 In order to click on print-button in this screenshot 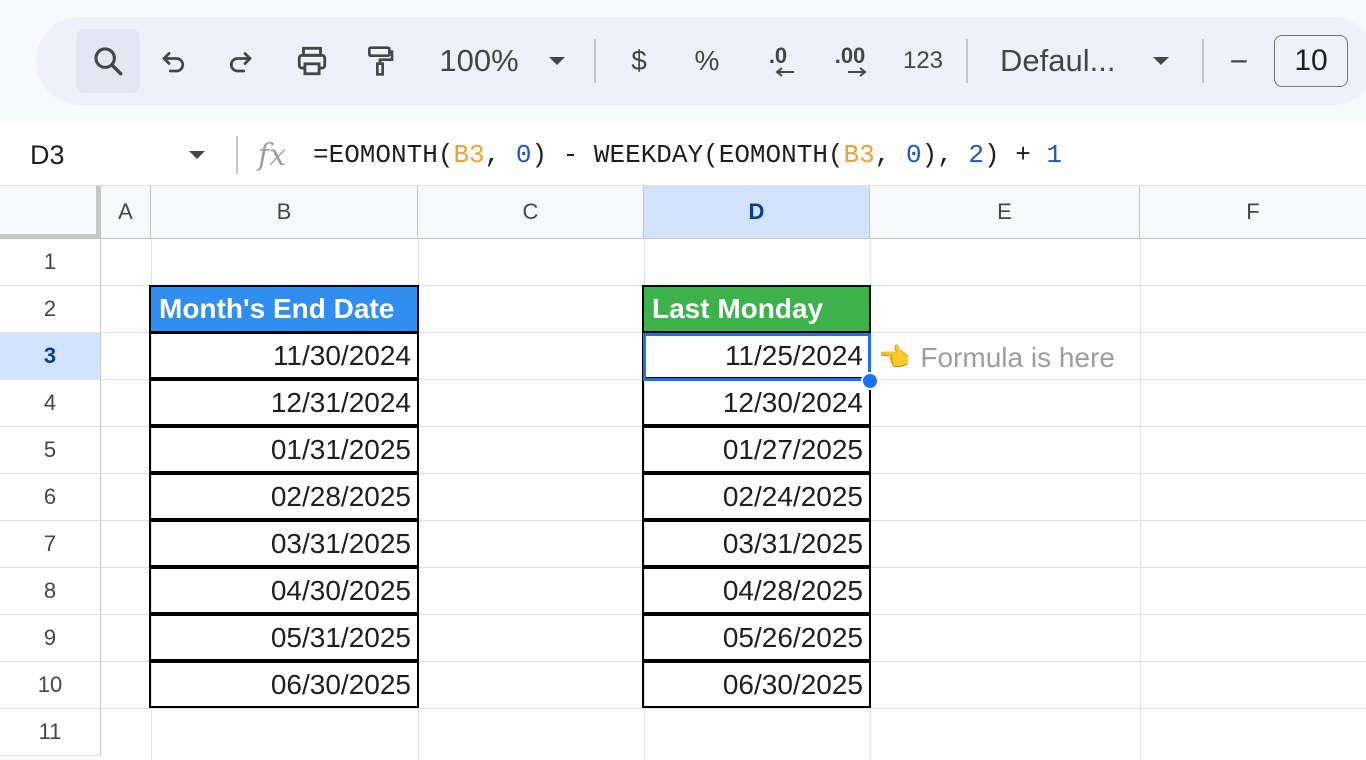, I will do `click(312, 61)`.